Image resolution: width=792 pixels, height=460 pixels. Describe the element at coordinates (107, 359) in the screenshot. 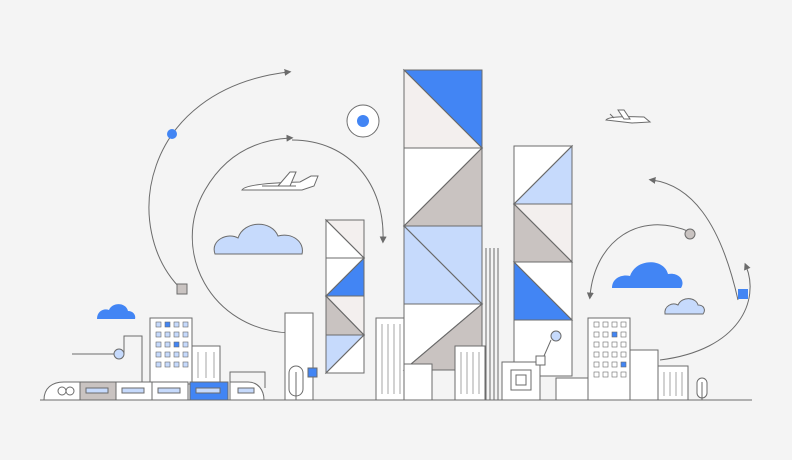

I see `lamp-post` at that location.